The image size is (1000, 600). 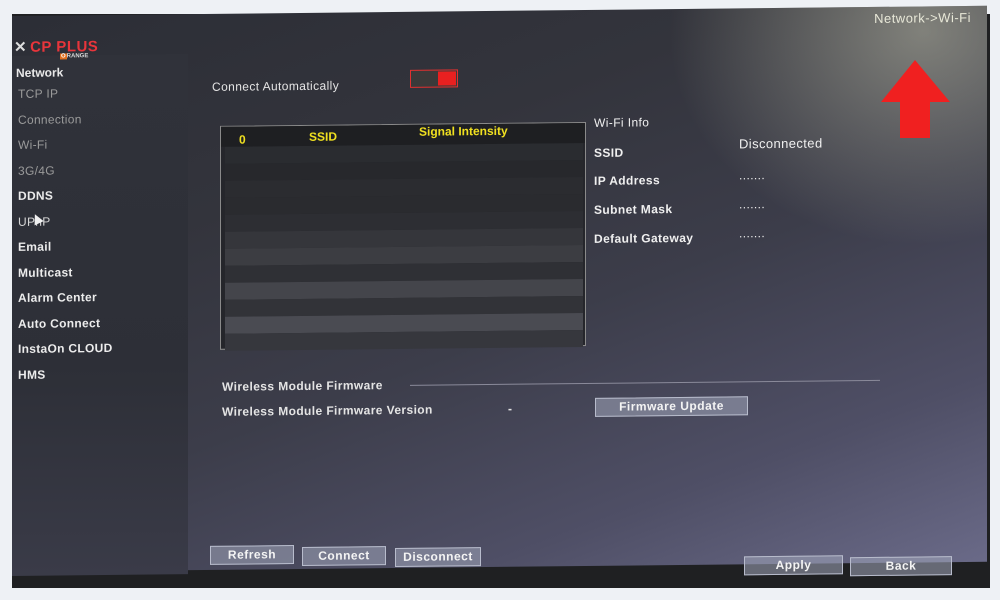 What do you see at coordinates (65, 119) in the screenshot?
I see `sidebar-item-connection: Connection` at bounding box center [65, 119].